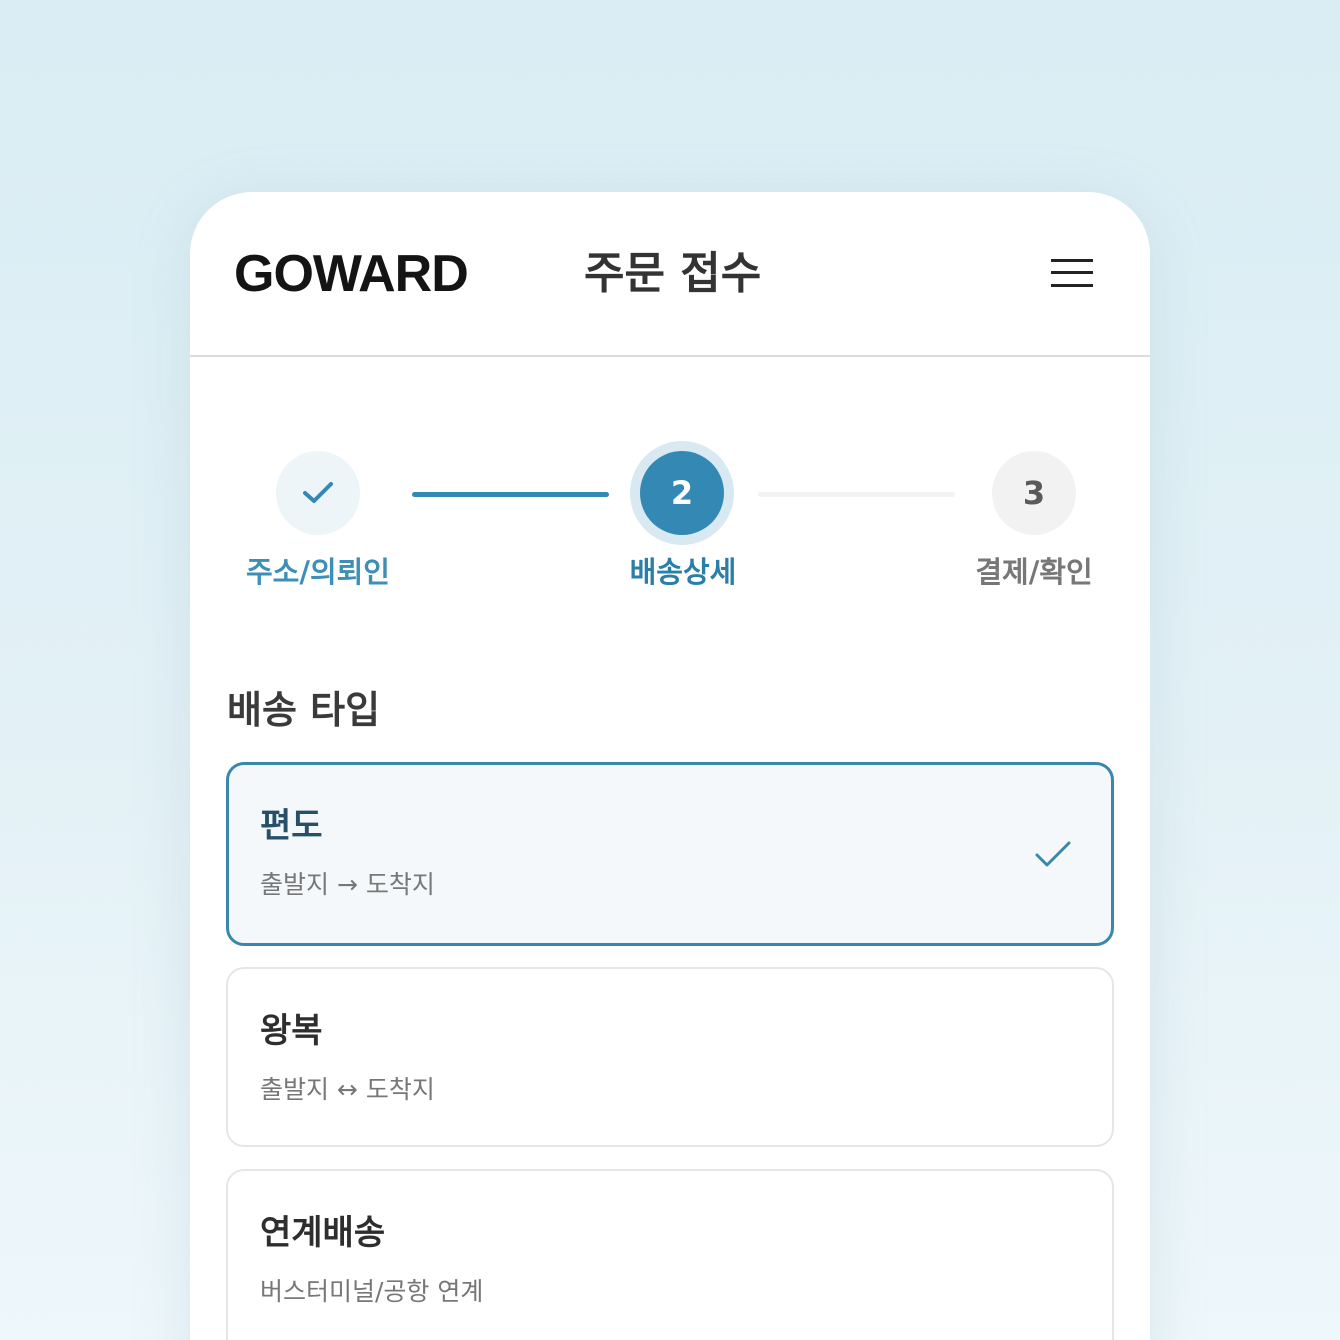 This screenshot has height=1340, width=1340. I want to click on delivery-option-round-trip: 왕복 출발지 ↔ 도착지, so click(670, 1057).